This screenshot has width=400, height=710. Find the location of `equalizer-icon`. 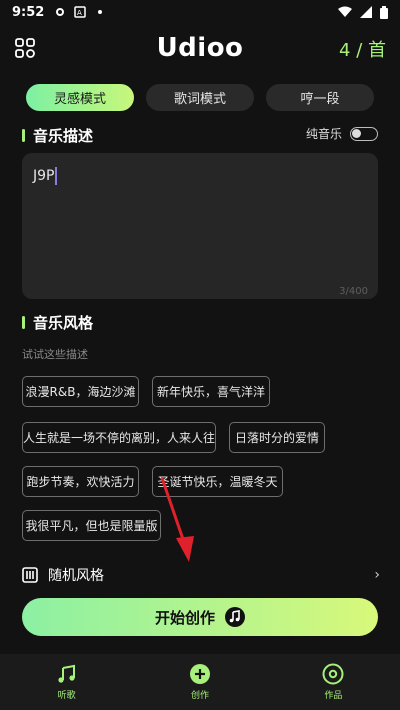

equalizer-icon is located at coordinates (30, 575).